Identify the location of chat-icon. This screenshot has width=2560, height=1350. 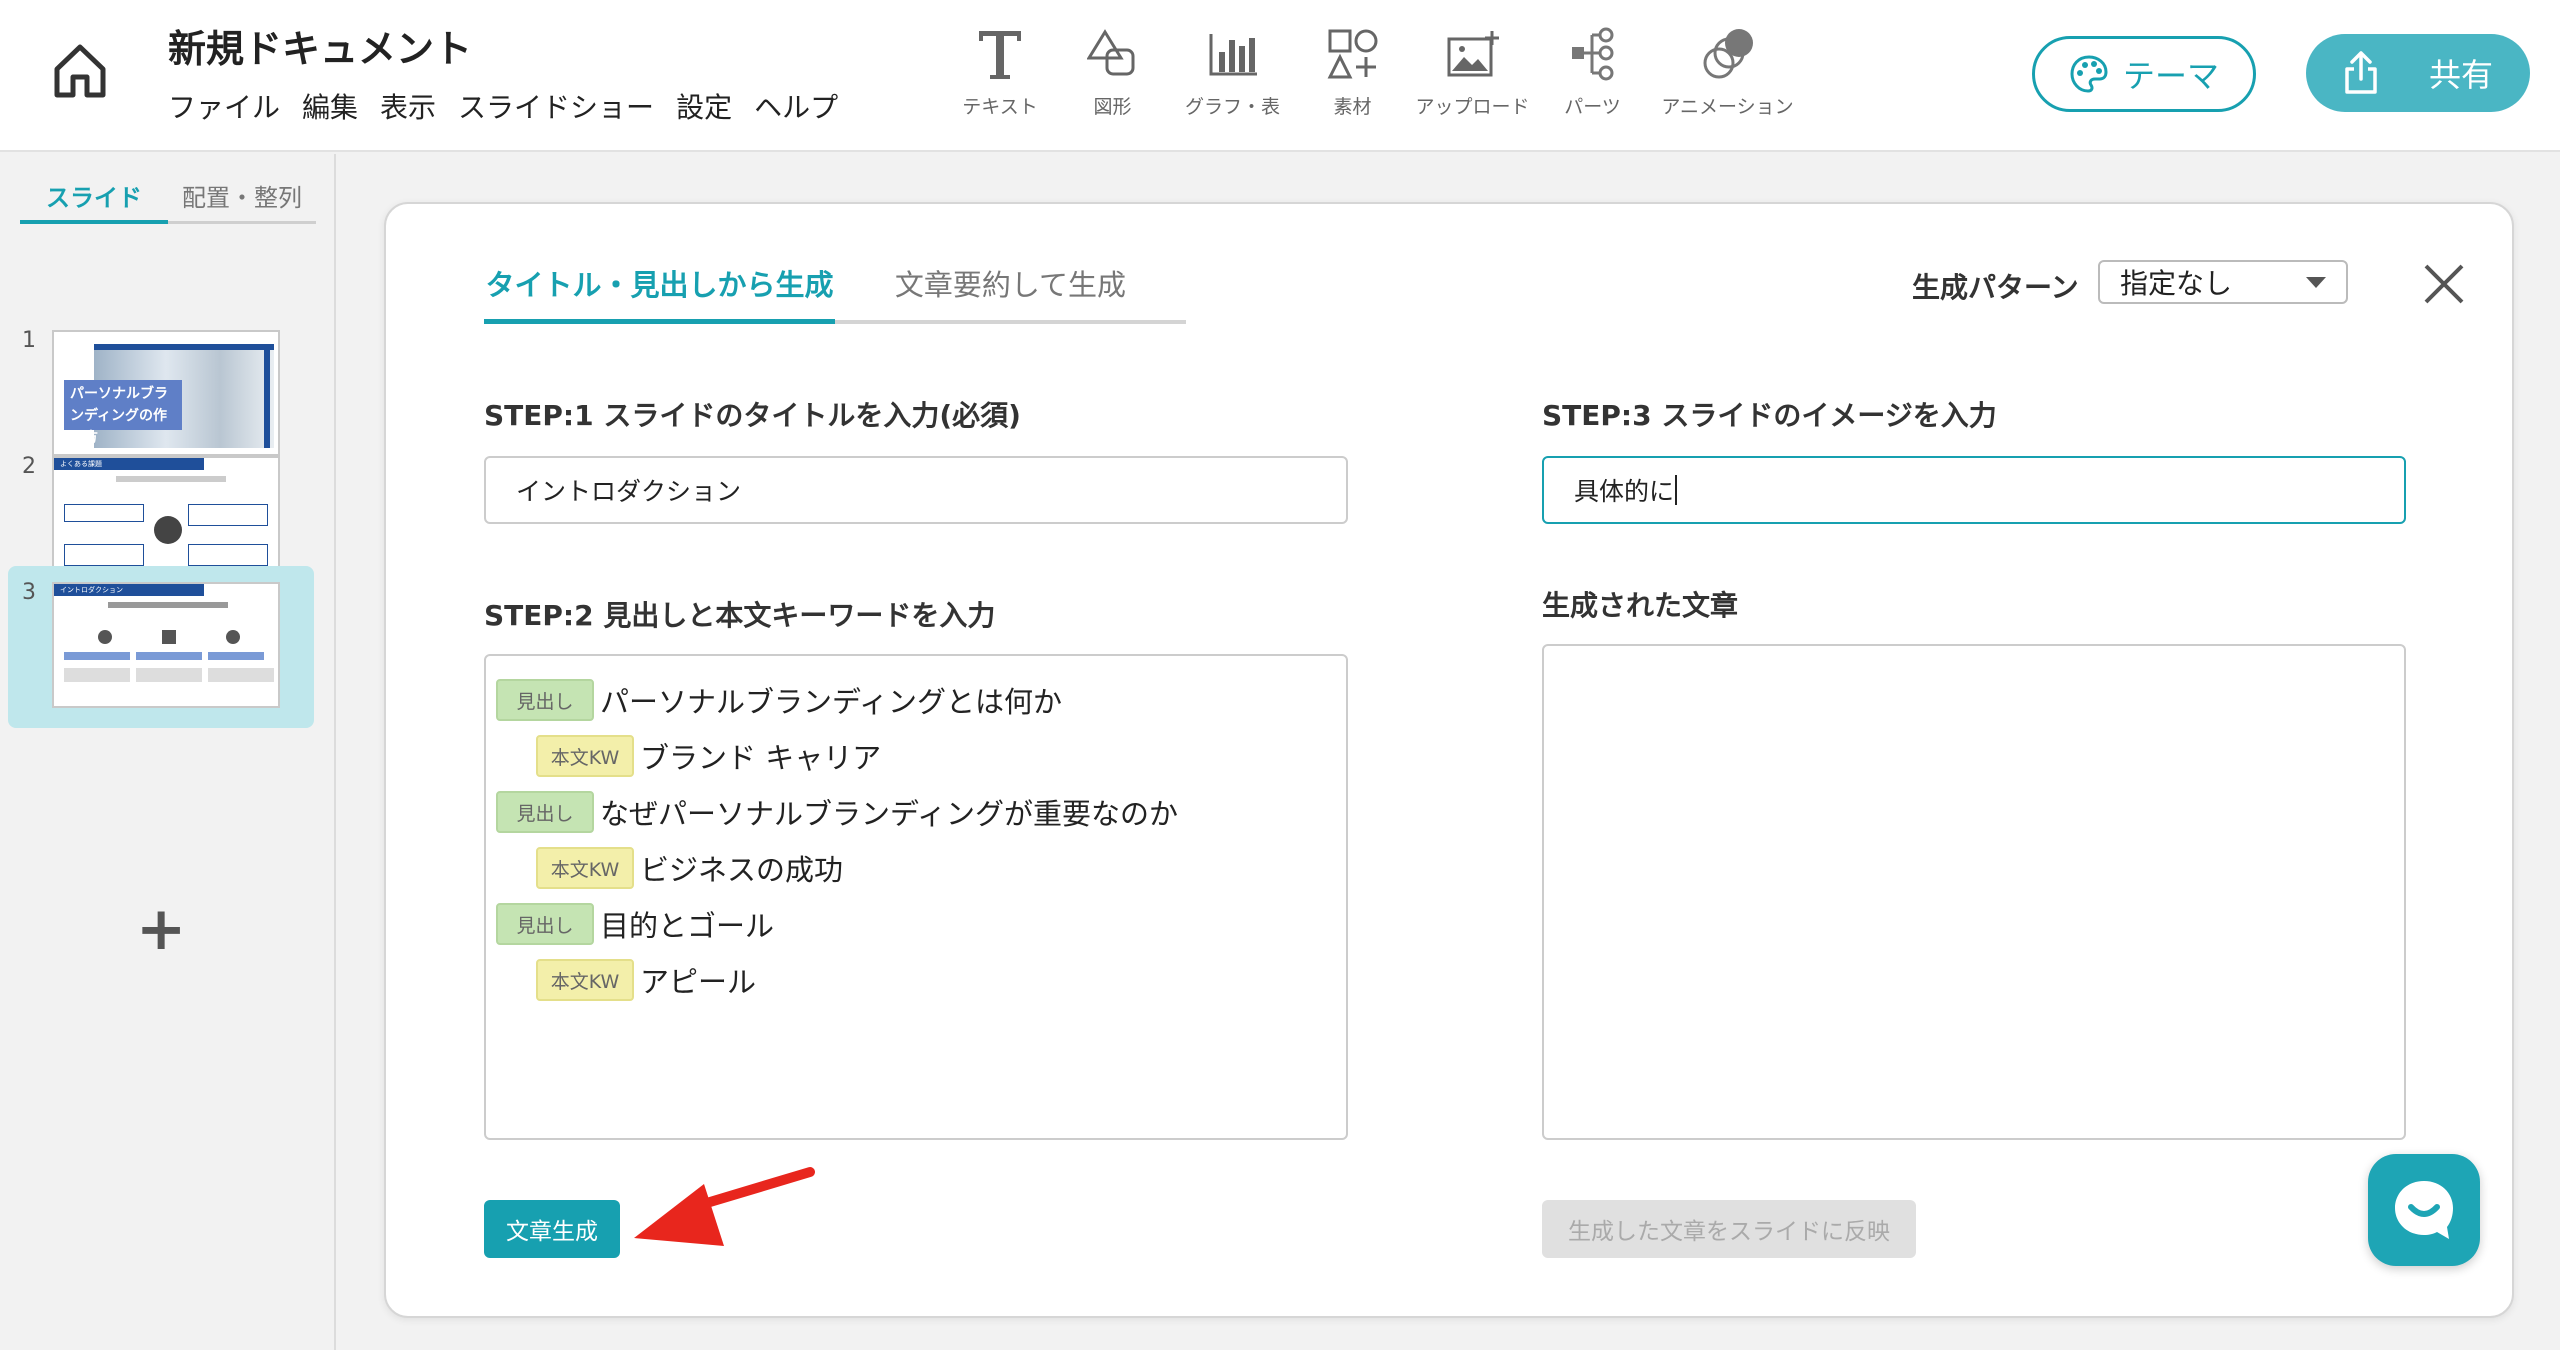
(2424, 1210).